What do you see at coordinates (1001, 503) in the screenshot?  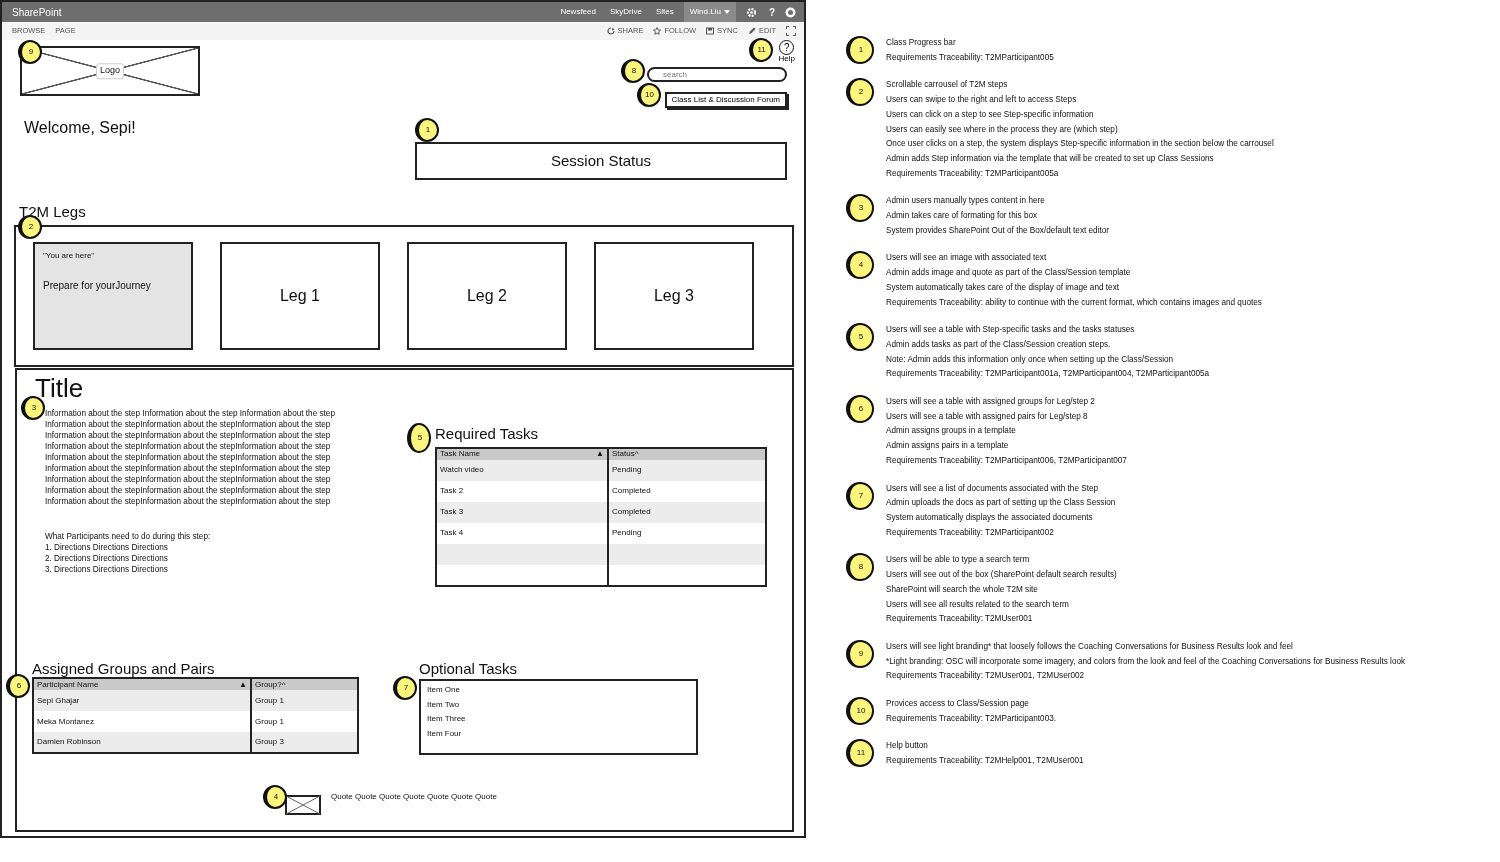 I see `note-text: Admin uploads the docs as part of setting up the Class Session` at bounding box center [1001, 503].